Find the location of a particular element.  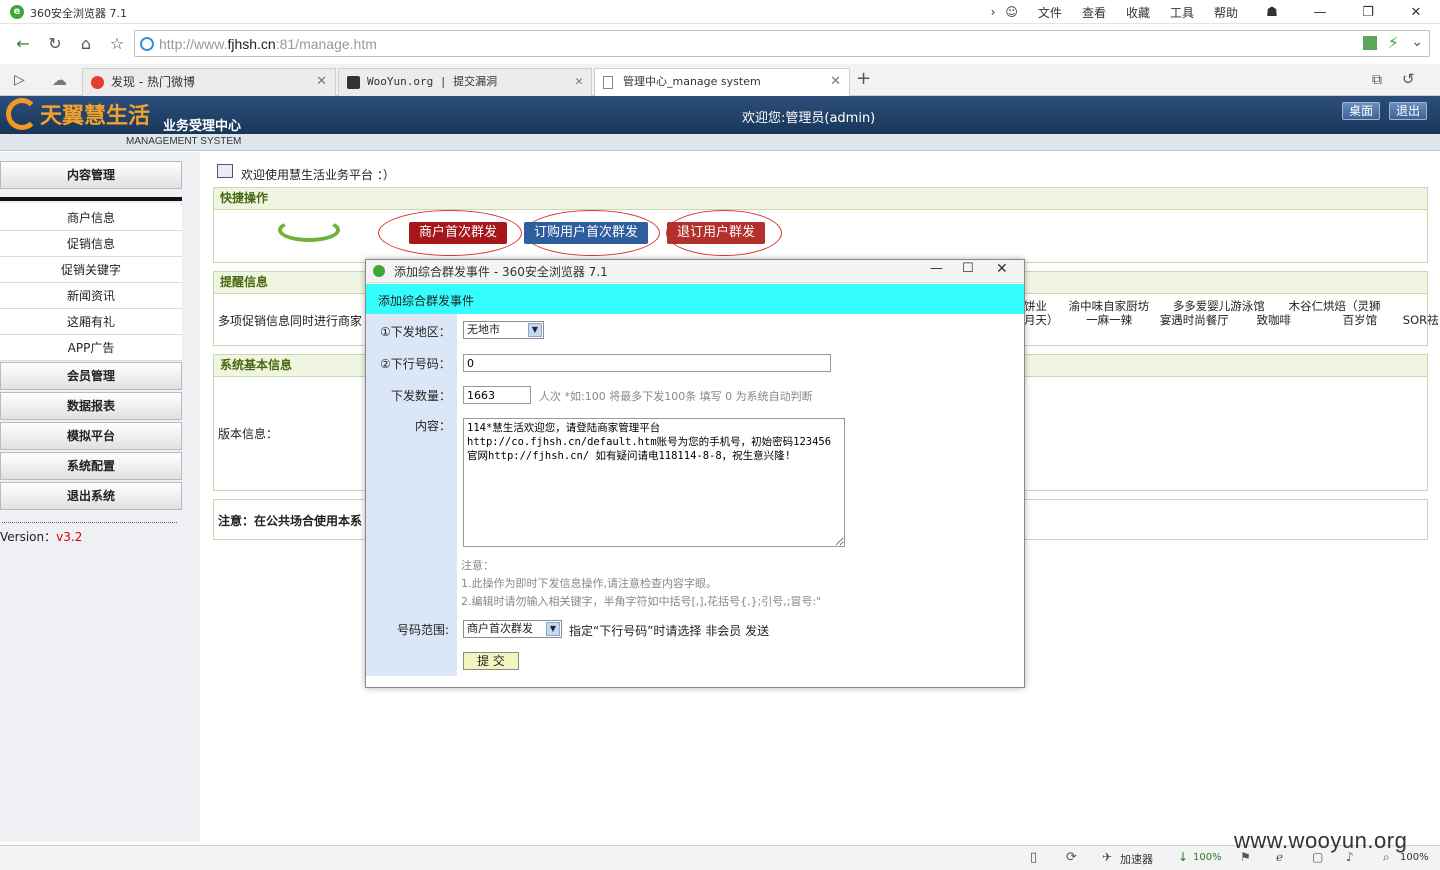

popup-maximize-icon: ☐ is located at coordinates (968, 268).